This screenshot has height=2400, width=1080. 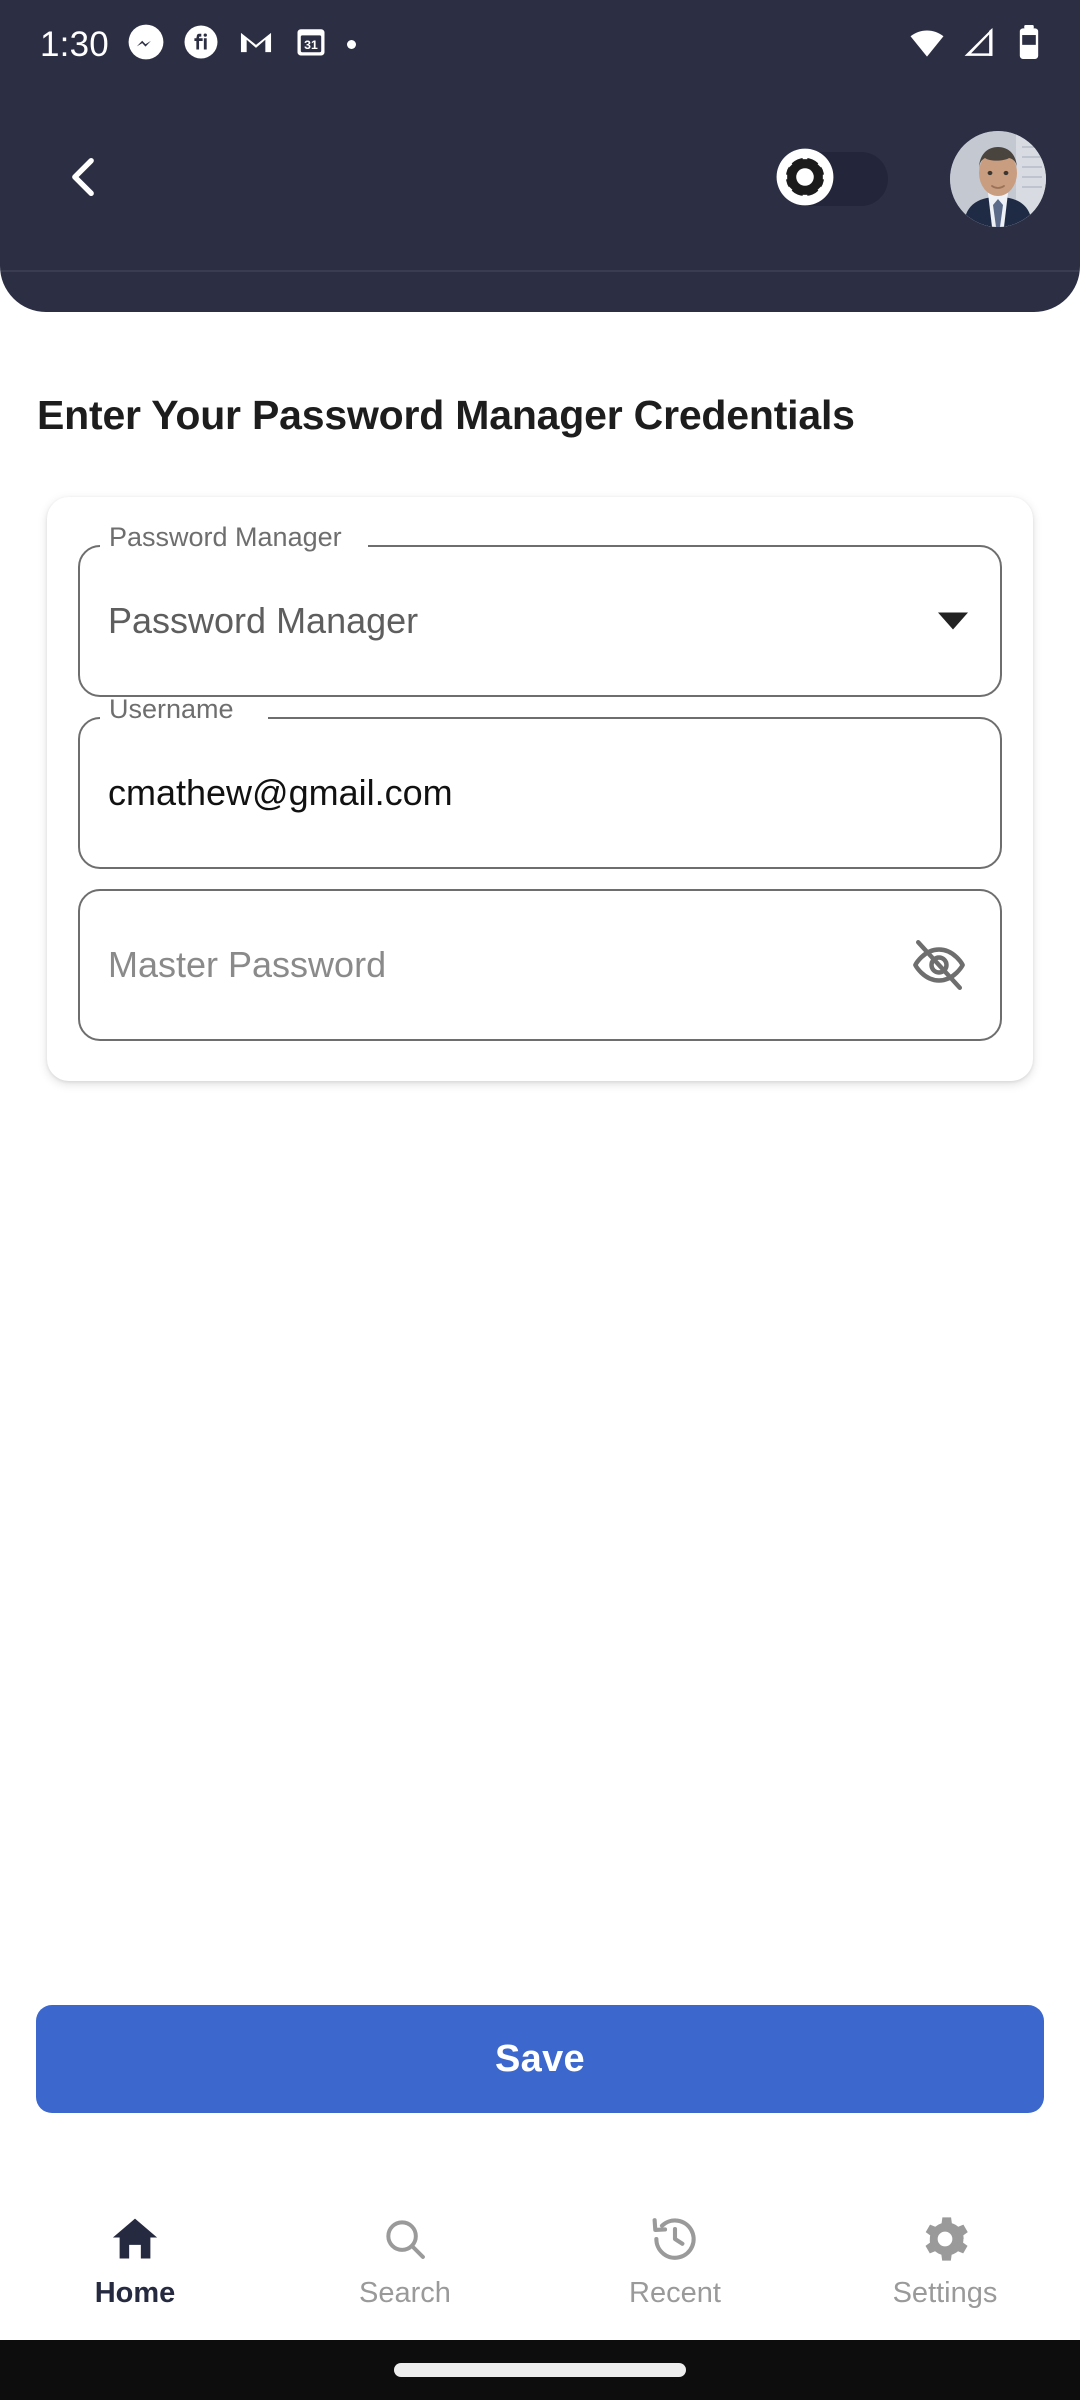 I want to click on save-button: Save, so click(x=540, y=2059).